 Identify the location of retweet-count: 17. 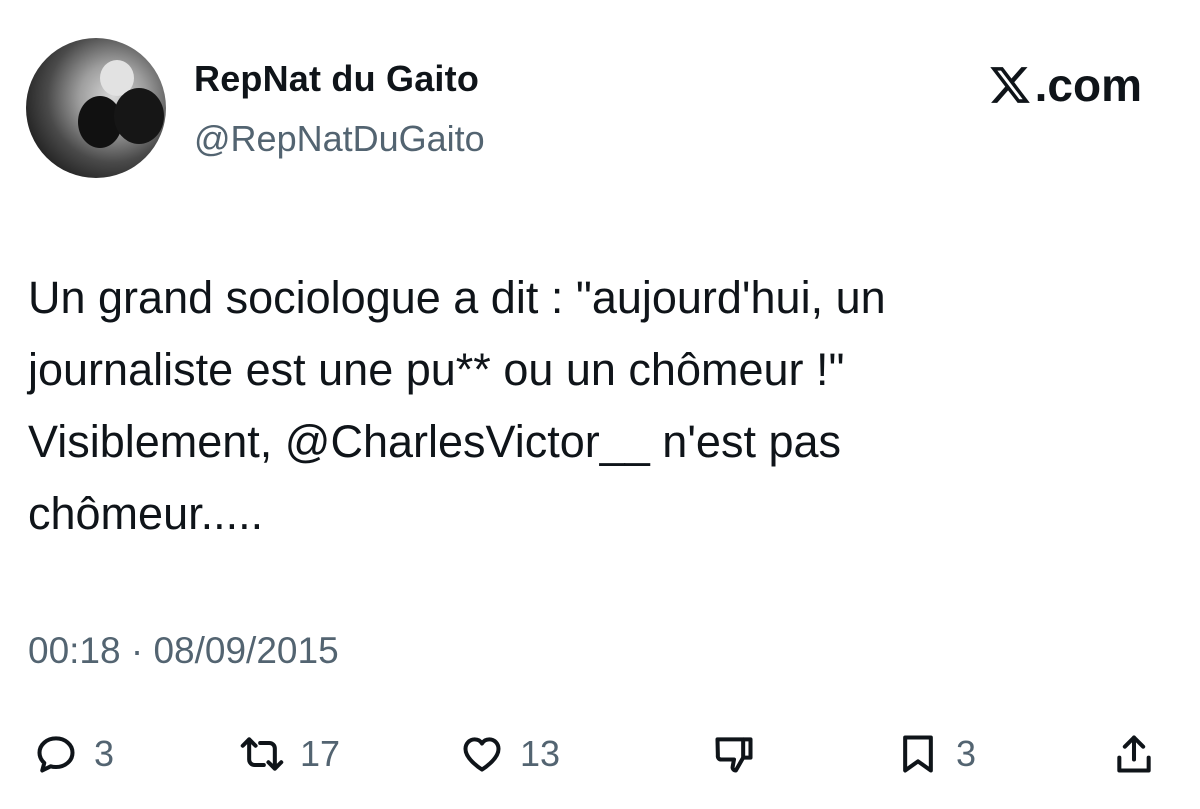
(320, 753).